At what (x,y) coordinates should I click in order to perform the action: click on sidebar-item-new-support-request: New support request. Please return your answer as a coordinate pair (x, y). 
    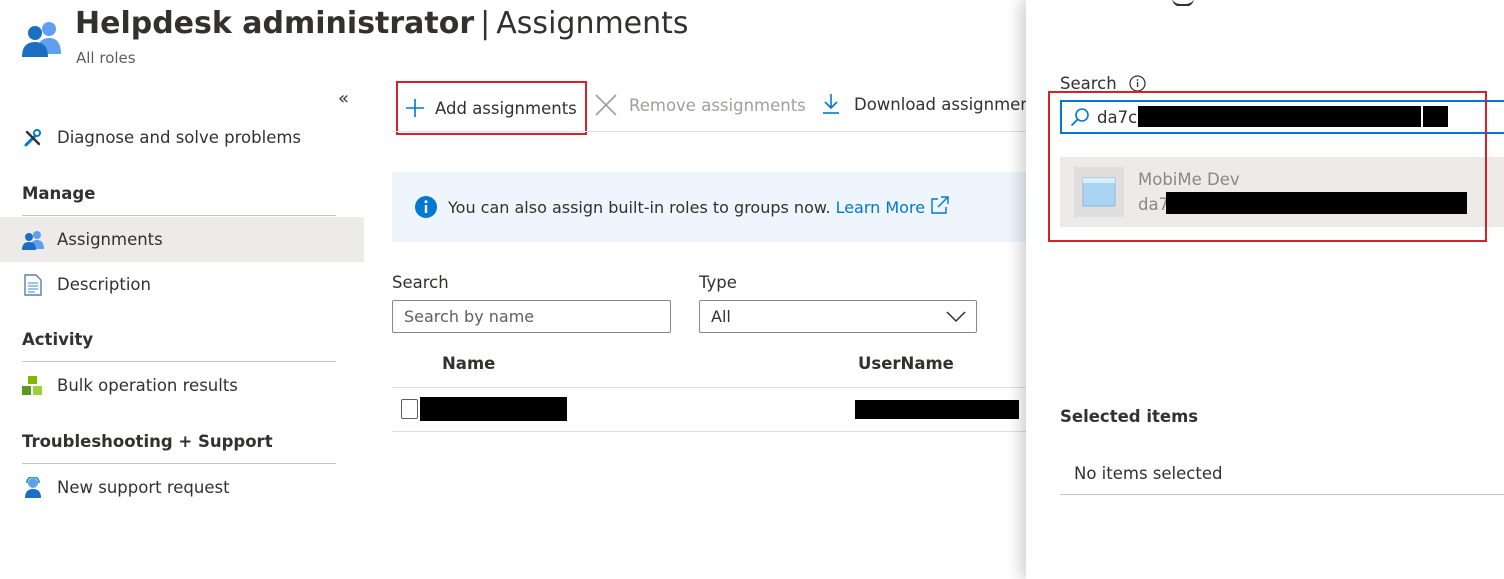
    Looking at the image, I should click on (182, 487).